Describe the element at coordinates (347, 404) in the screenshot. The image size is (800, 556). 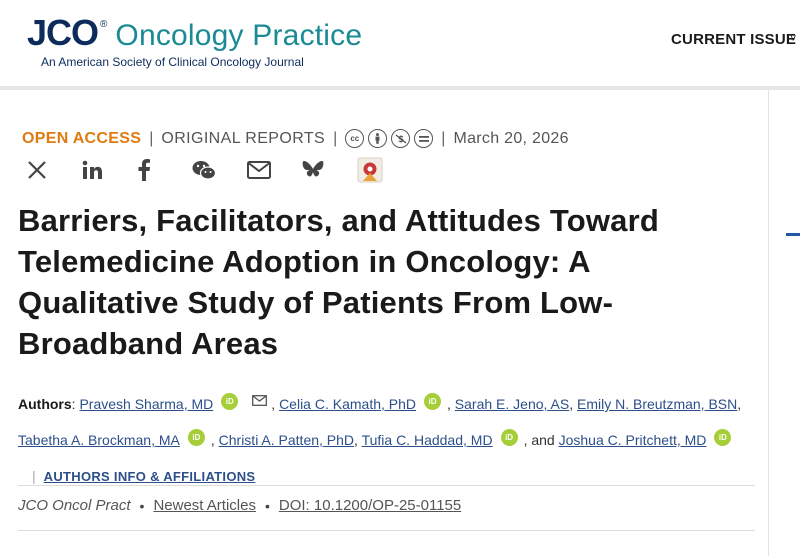
I see `author-link: Celia C. Kamath, PhD` at that location.